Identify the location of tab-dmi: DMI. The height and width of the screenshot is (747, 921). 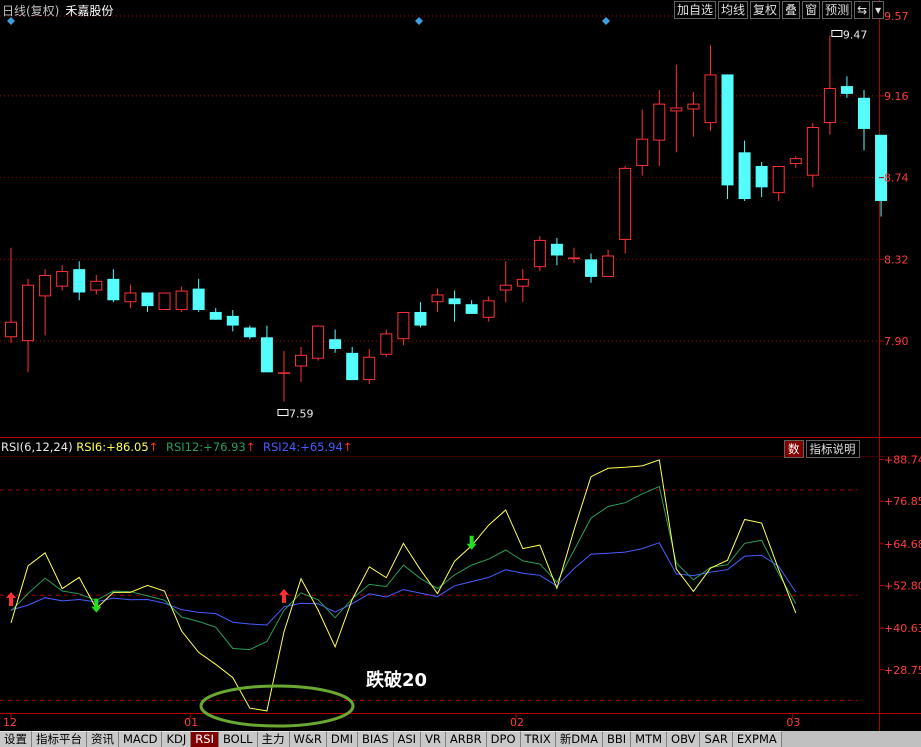
(342, 739).